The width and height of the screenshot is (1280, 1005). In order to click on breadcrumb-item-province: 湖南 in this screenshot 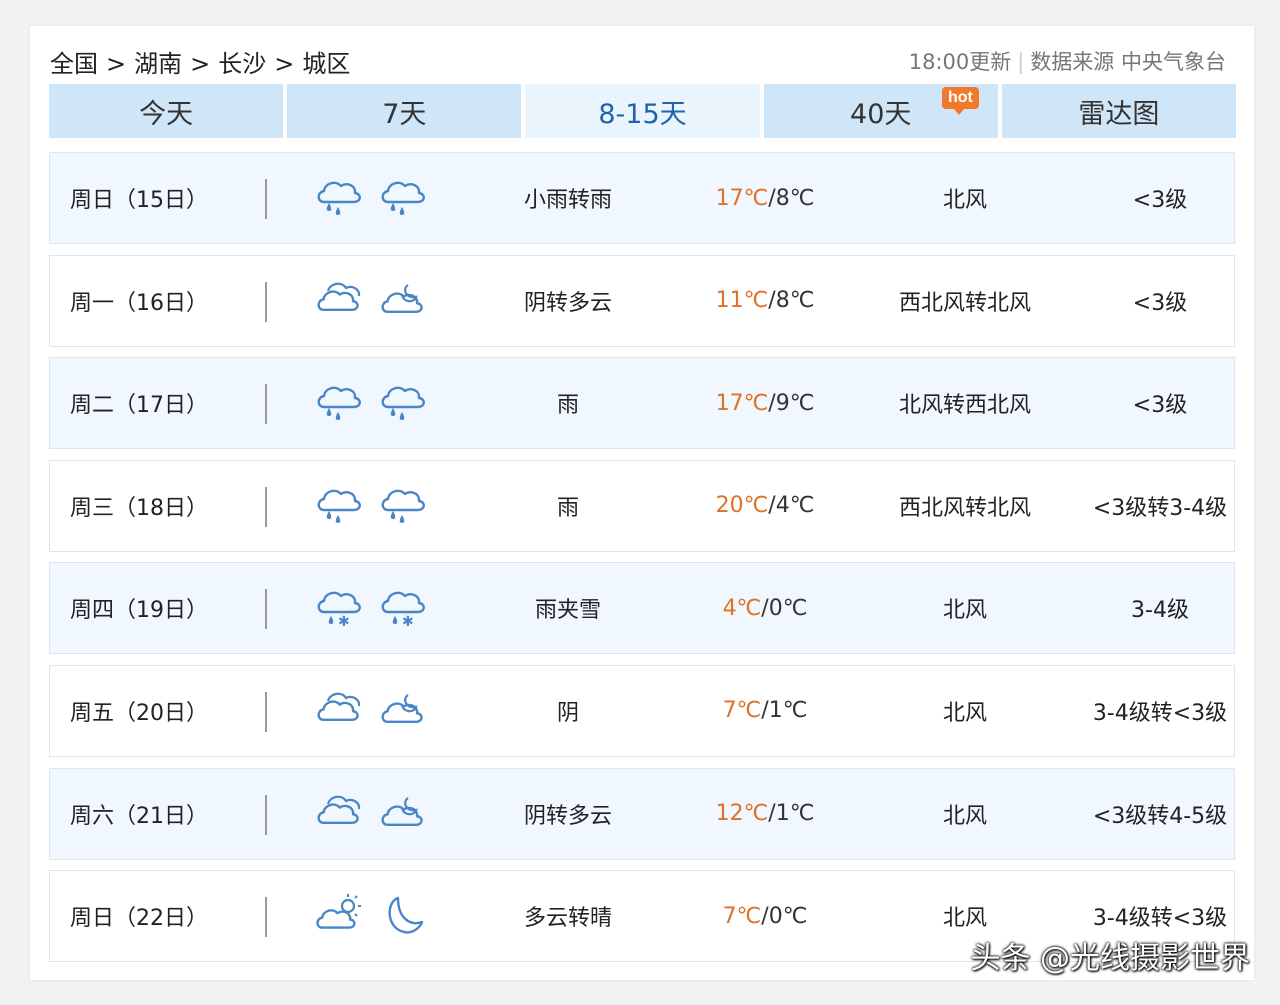, I will do `click(158, 64)`.